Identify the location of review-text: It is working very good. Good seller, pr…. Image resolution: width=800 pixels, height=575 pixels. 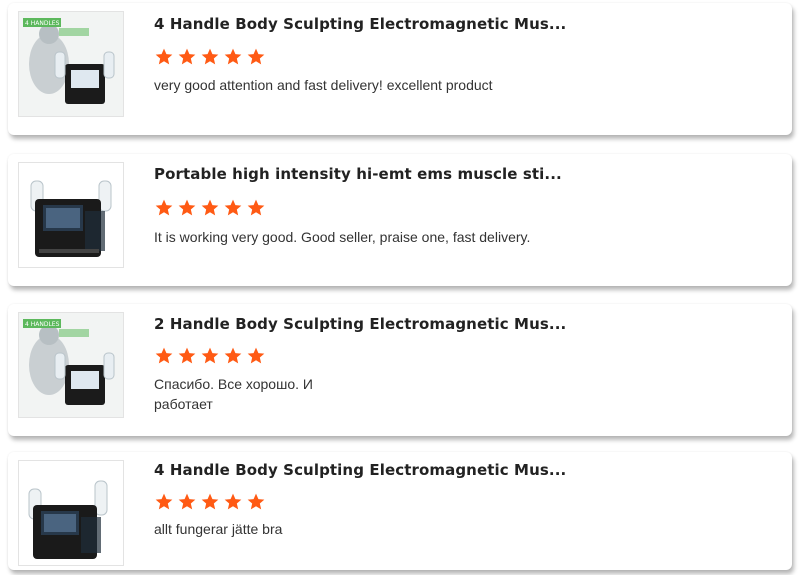
(342, 237).